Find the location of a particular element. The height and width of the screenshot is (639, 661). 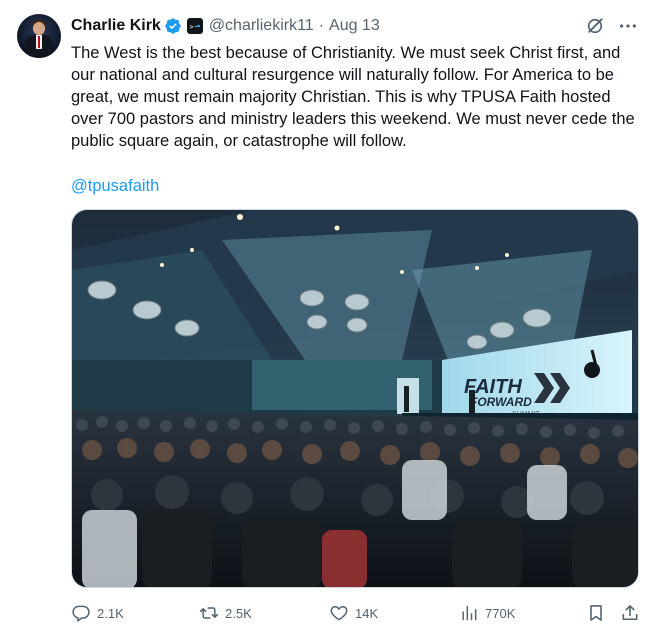

affiliate-badge-icon: >- is located at coordinates (194, 26).